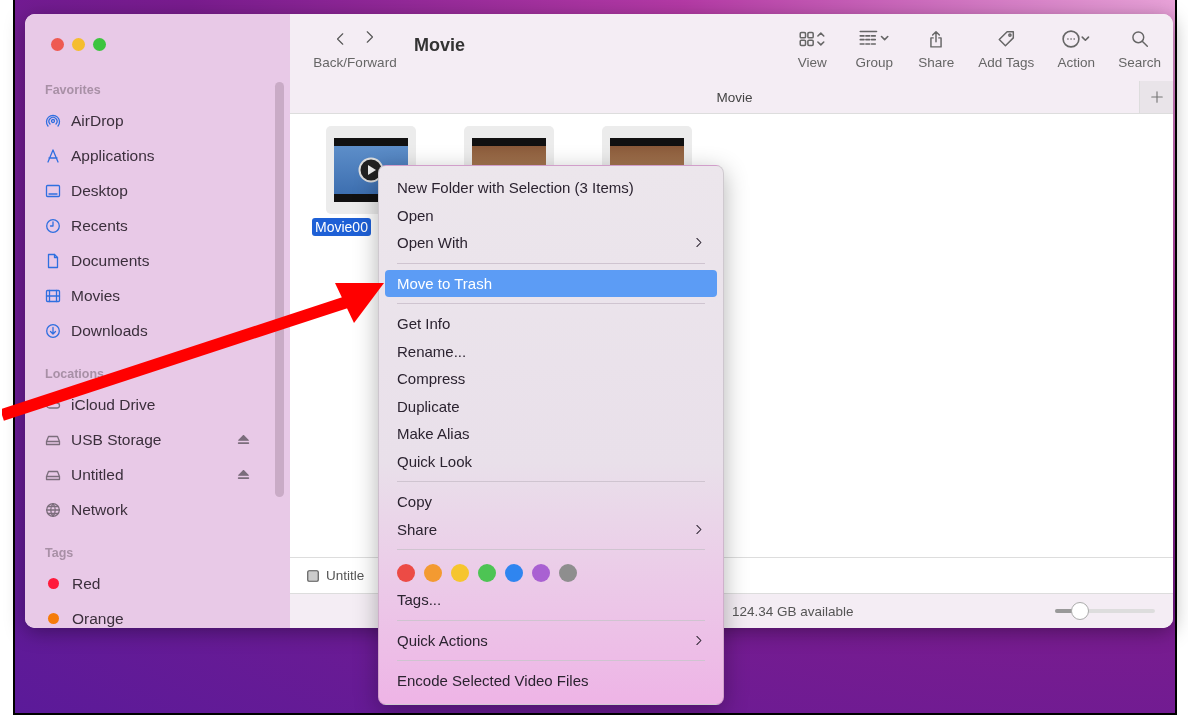  What do you see at coordinates (75, 374) in the screenshot?
I see `sidebar-heading: Locations` at bounding box center [75, 374].